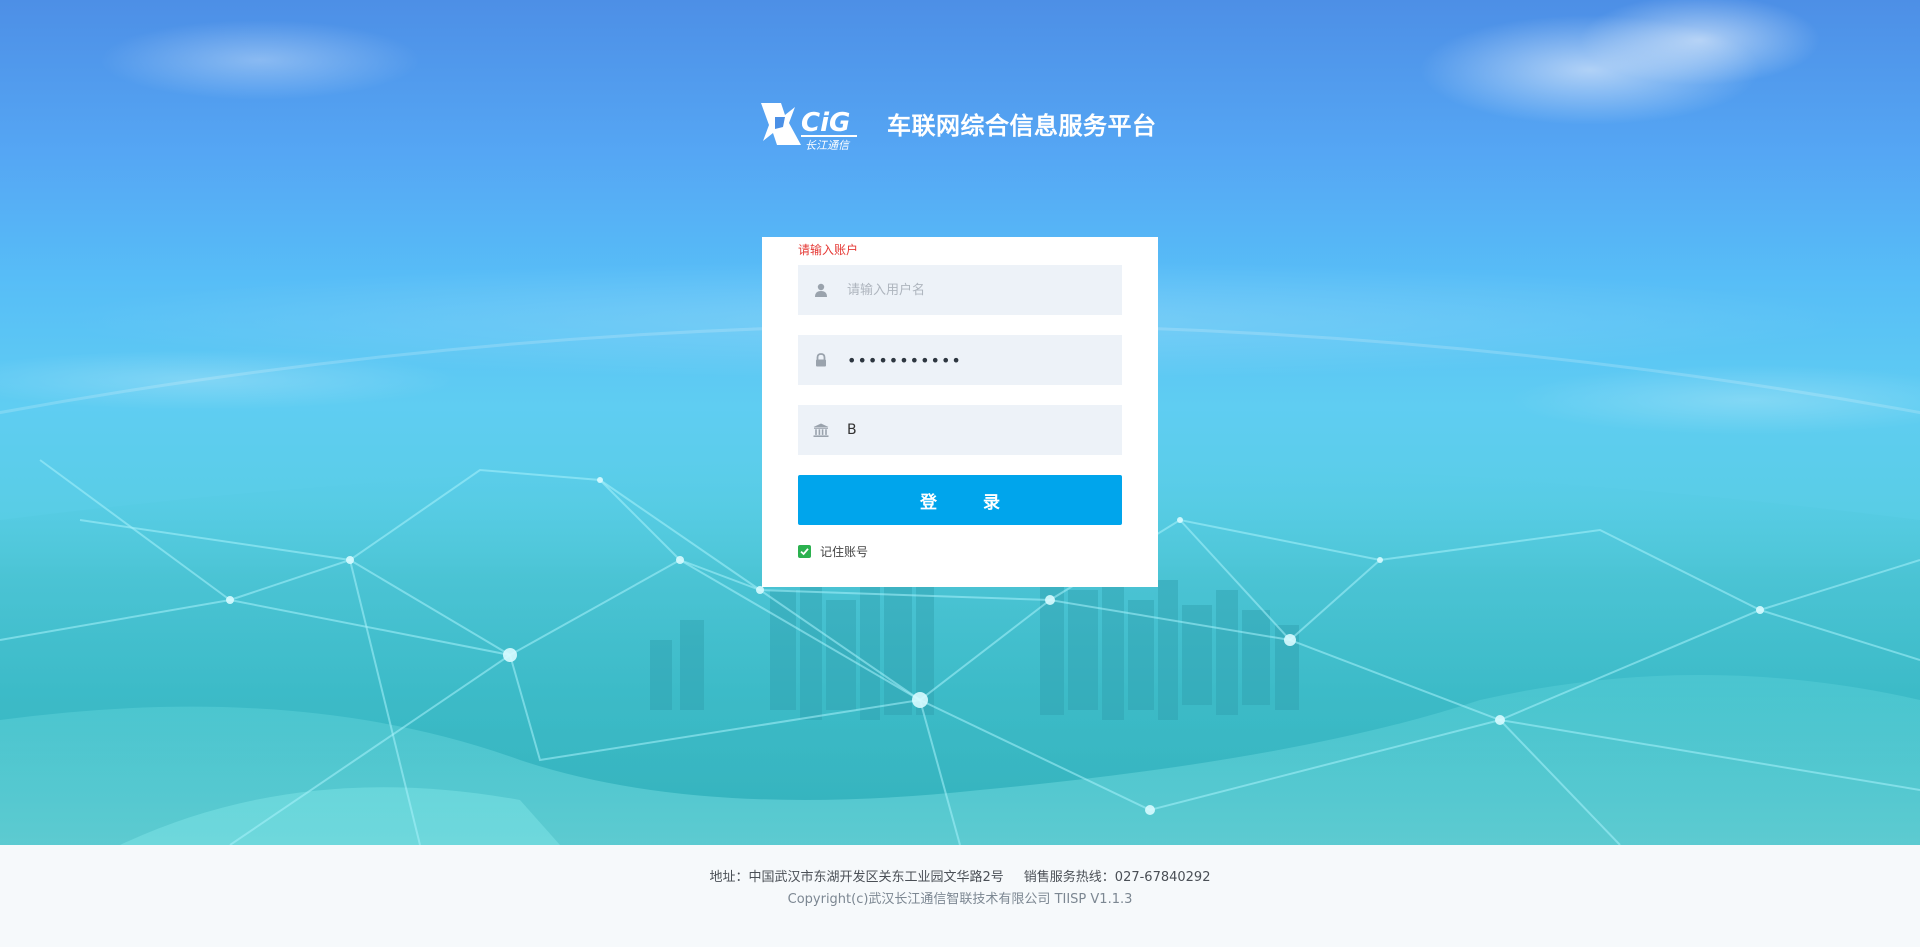 The width and height of the screenshot is (1920, 947). Describe the element at coordinates (982, 290) in the screenshot. I see `username-input` at that location.